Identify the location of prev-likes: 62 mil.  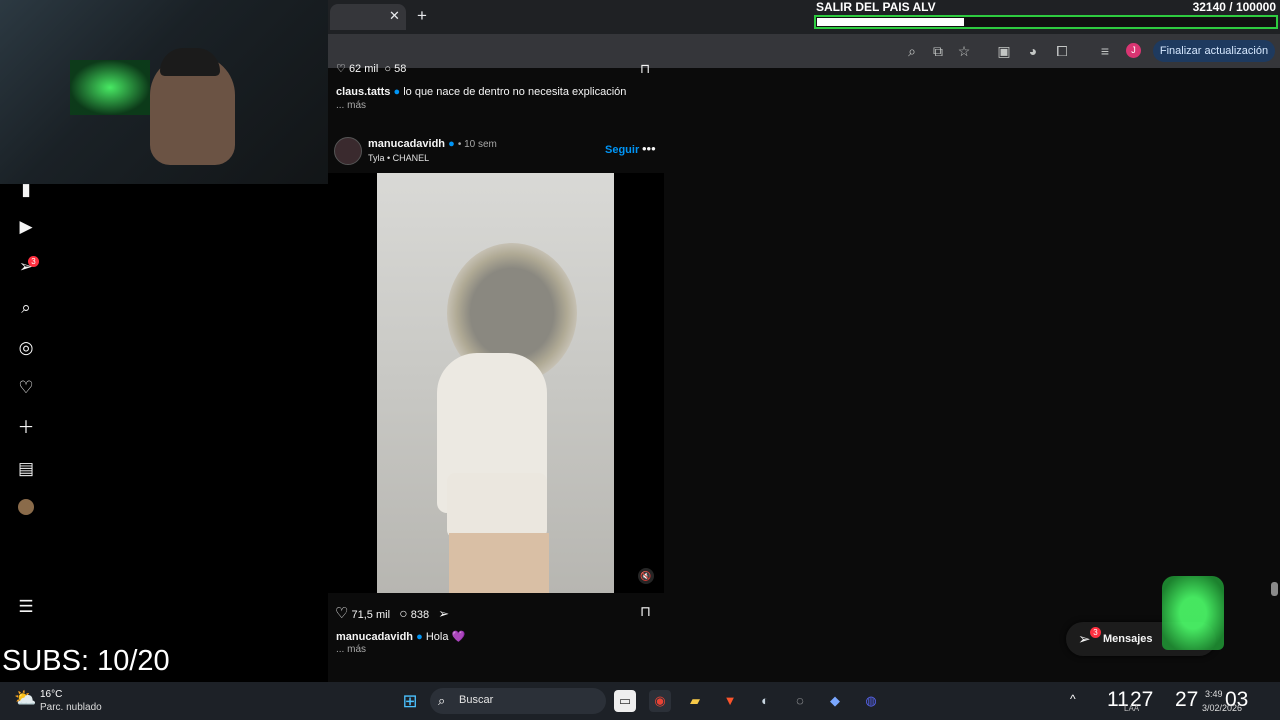
(363, 69).